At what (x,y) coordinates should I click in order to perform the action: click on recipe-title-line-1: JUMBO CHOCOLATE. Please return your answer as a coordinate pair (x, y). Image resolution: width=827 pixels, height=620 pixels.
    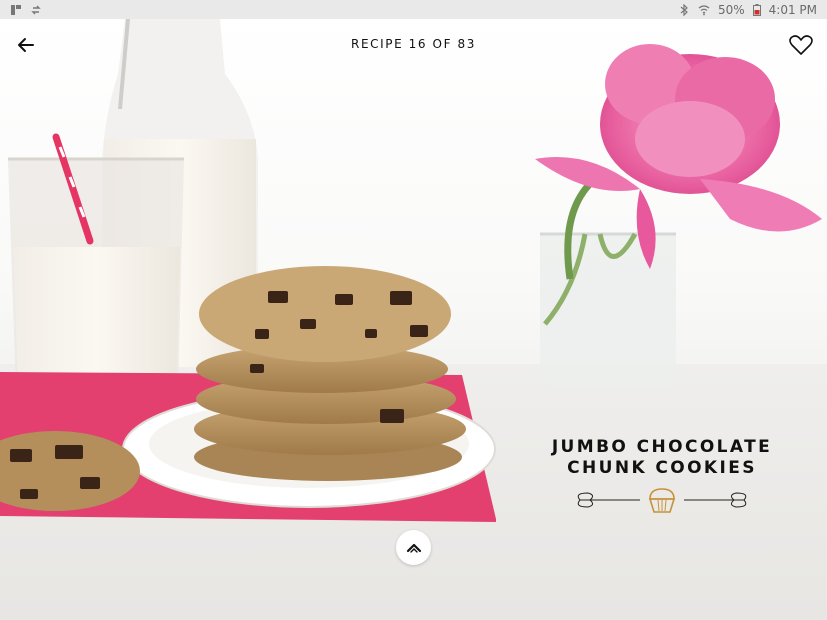
    Looking at the image, I should click on (662, 447).